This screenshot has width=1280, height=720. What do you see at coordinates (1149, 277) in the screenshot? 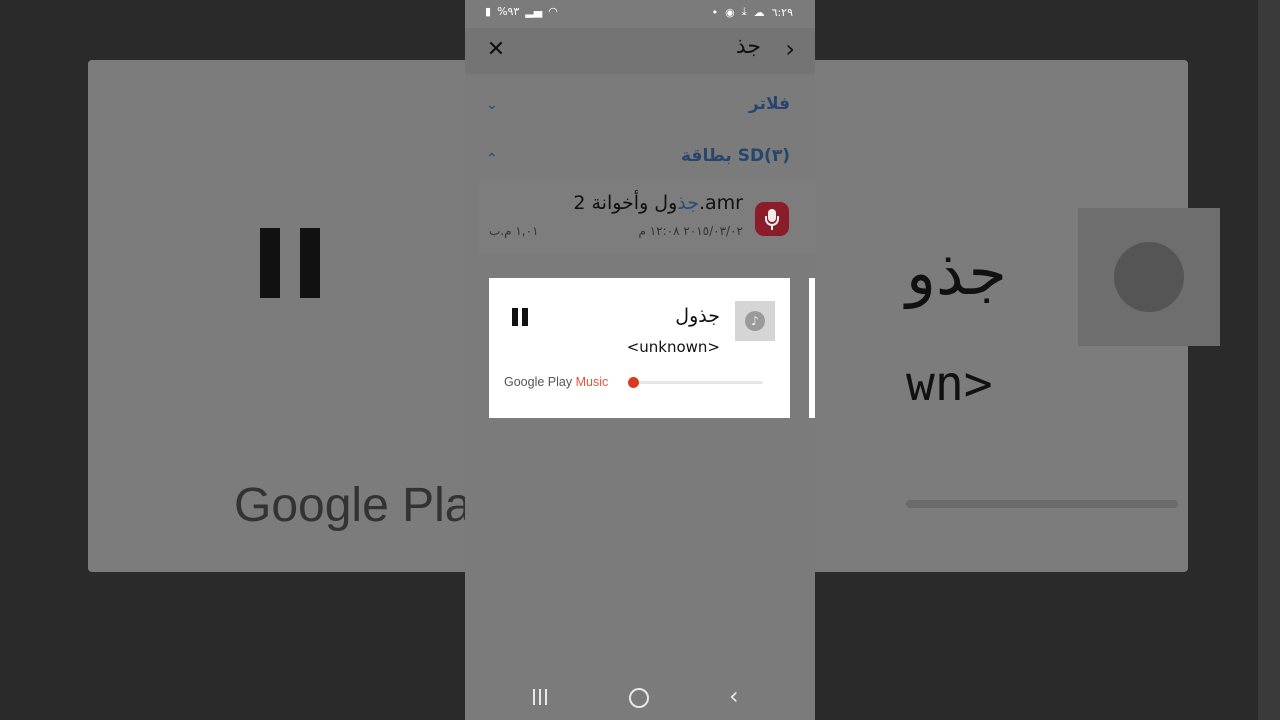
I see `background-album-art` at bounding box center [1149, 277].